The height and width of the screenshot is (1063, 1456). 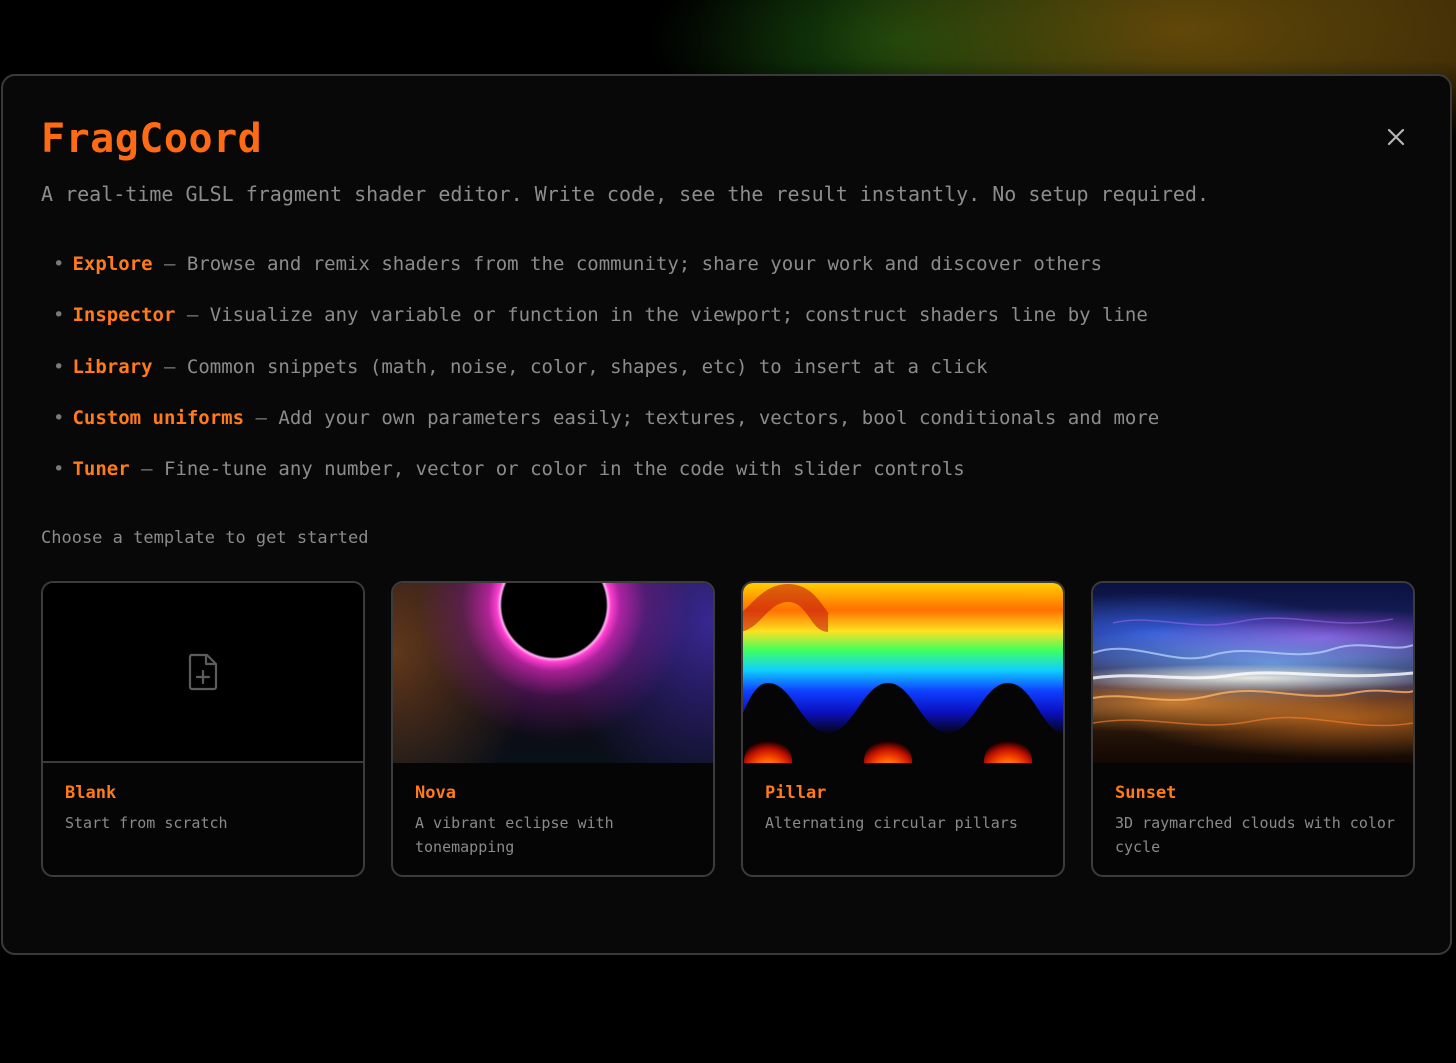 What do you see at coordinates (796, 793) in the screenshot?
I see `template-name: Pillar` at bounding box center [796, 793].